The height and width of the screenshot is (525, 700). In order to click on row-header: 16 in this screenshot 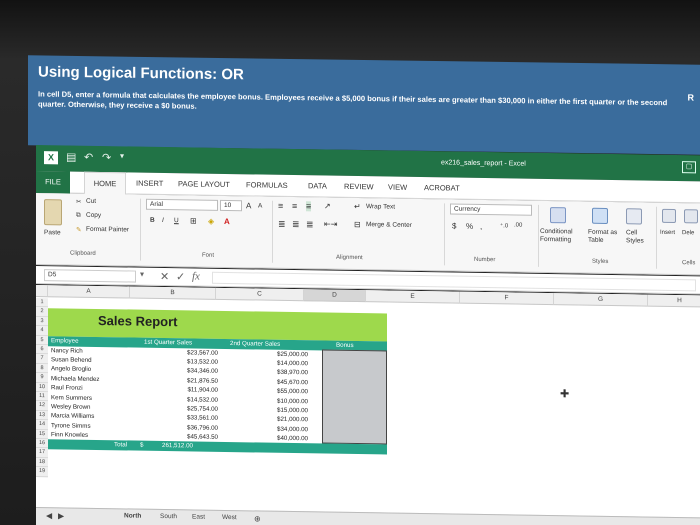, I will do `click(42, 444)`.